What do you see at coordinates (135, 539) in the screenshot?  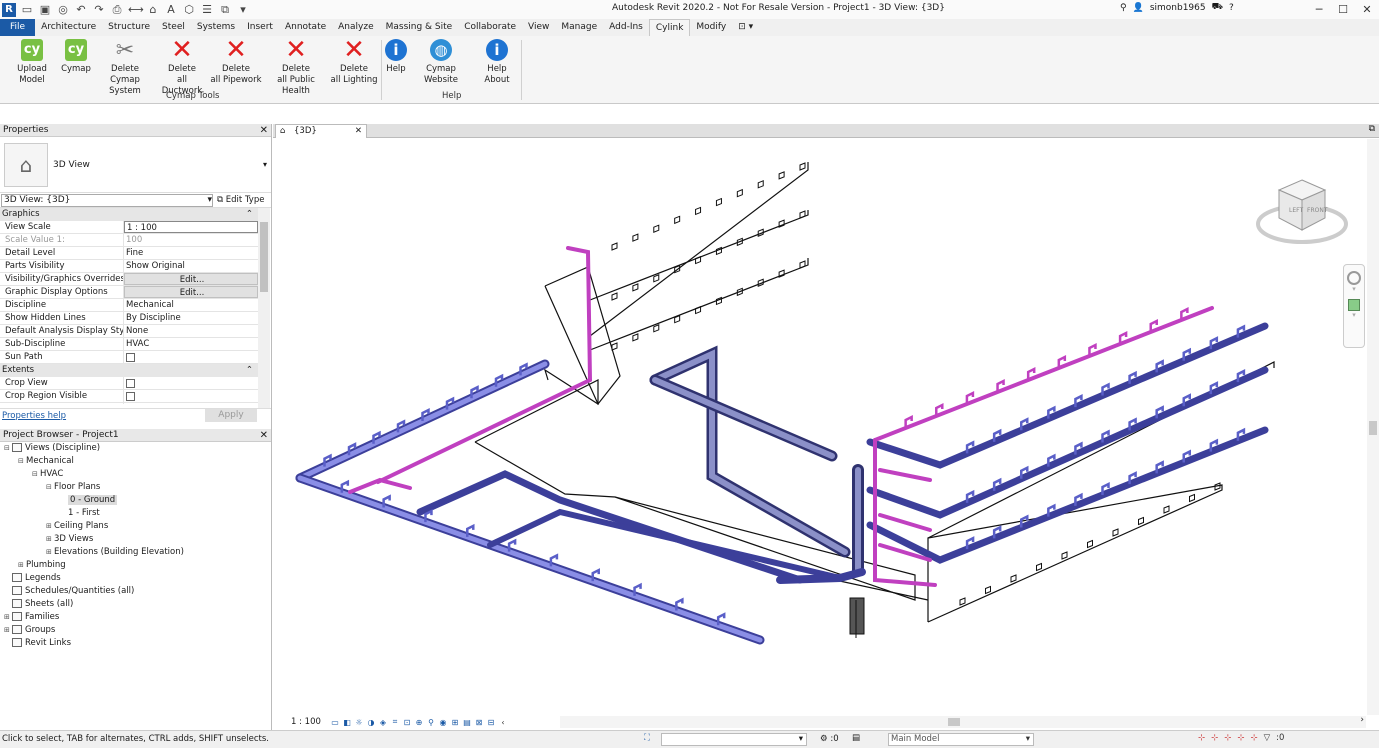 I see `browser-item: ⊞ 3D Views` at bounding box center [135, 539].